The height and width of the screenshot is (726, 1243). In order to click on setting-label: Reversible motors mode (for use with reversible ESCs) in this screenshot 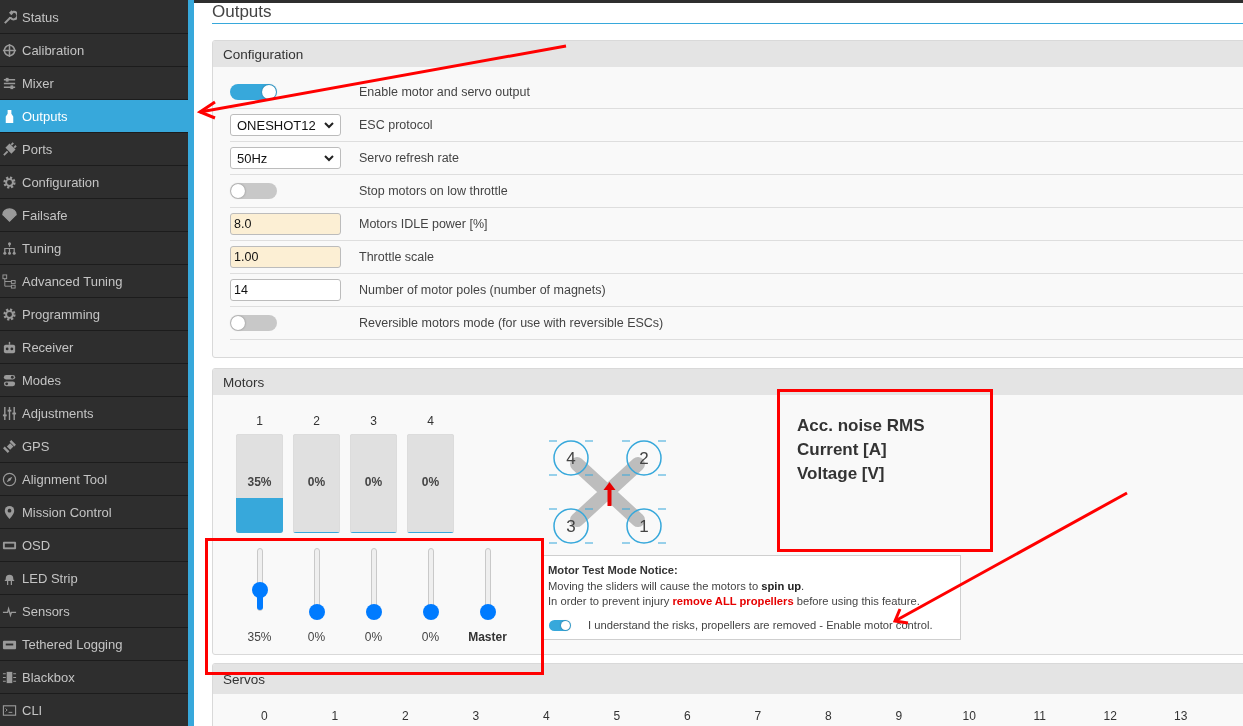, I will do `click(511, 323)`.